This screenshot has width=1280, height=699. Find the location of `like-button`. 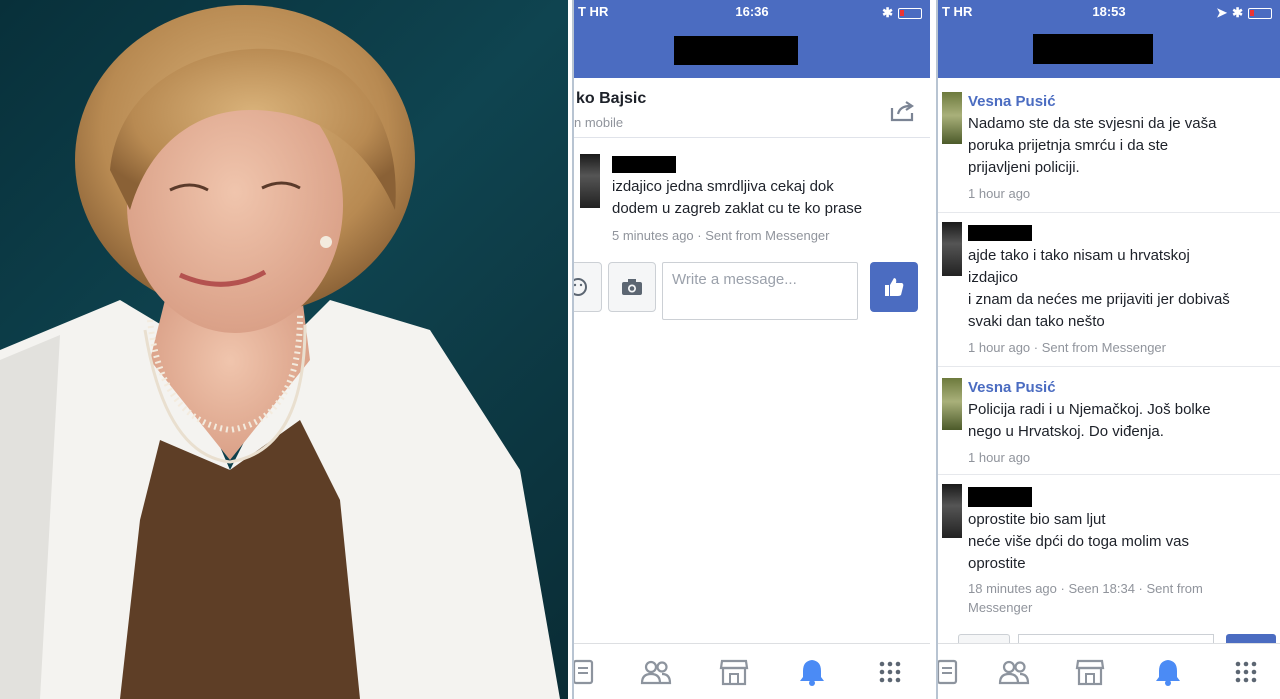

like-button is located at coordinates (894, 287).